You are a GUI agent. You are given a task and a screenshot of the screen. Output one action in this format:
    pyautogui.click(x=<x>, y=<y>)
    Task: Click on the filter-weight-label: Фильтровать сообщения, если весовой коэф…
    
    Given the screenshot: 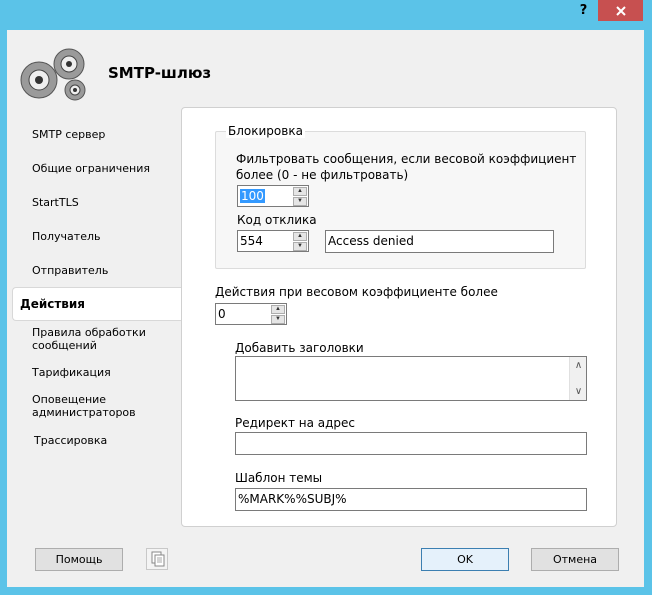 What is the action you would take?
    pyautogui.click(x=406, y=167)
    